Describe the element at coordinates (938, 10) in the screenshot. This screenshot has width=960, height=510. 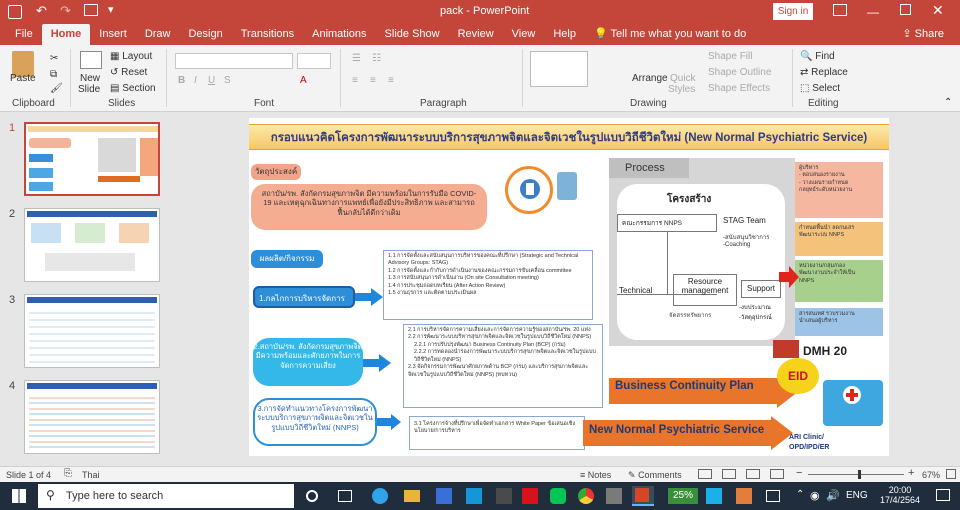
I see `close-icon: ✕` at that location.